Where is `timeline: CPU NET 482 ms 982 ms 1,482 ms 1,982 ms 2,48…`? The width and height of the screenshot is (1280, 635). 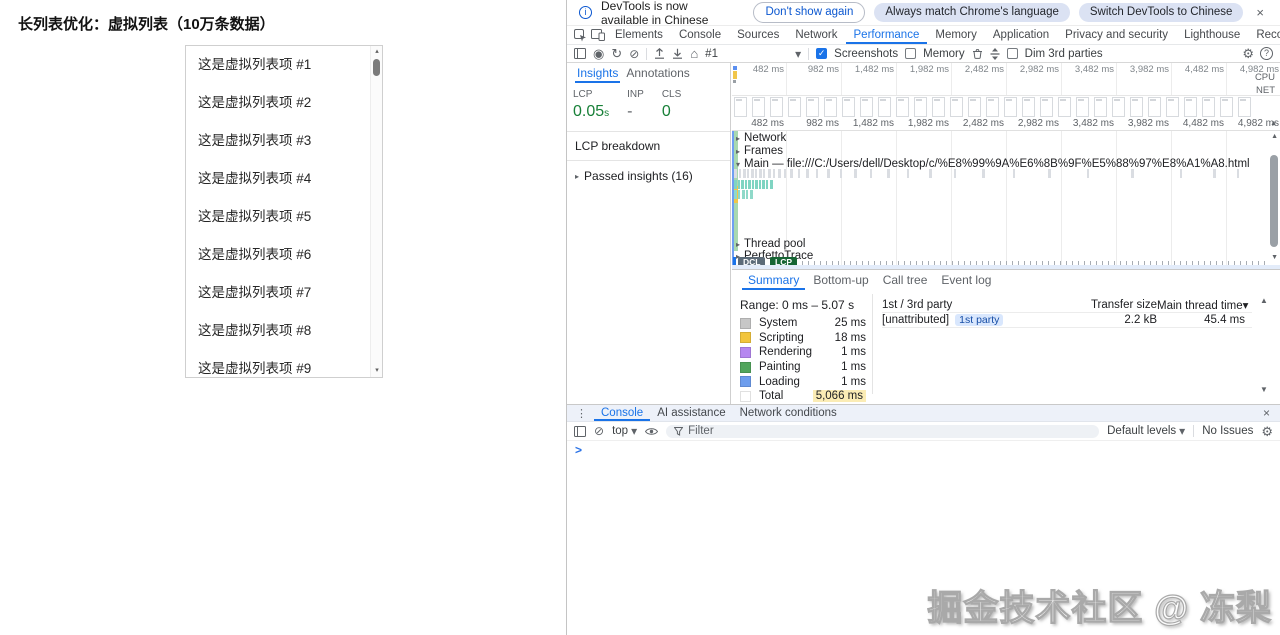 timeline: CPU NET 482 ms 982 ms 1,482 ms 1,982 ms 2,48… is located at coordinates (1006, 166).